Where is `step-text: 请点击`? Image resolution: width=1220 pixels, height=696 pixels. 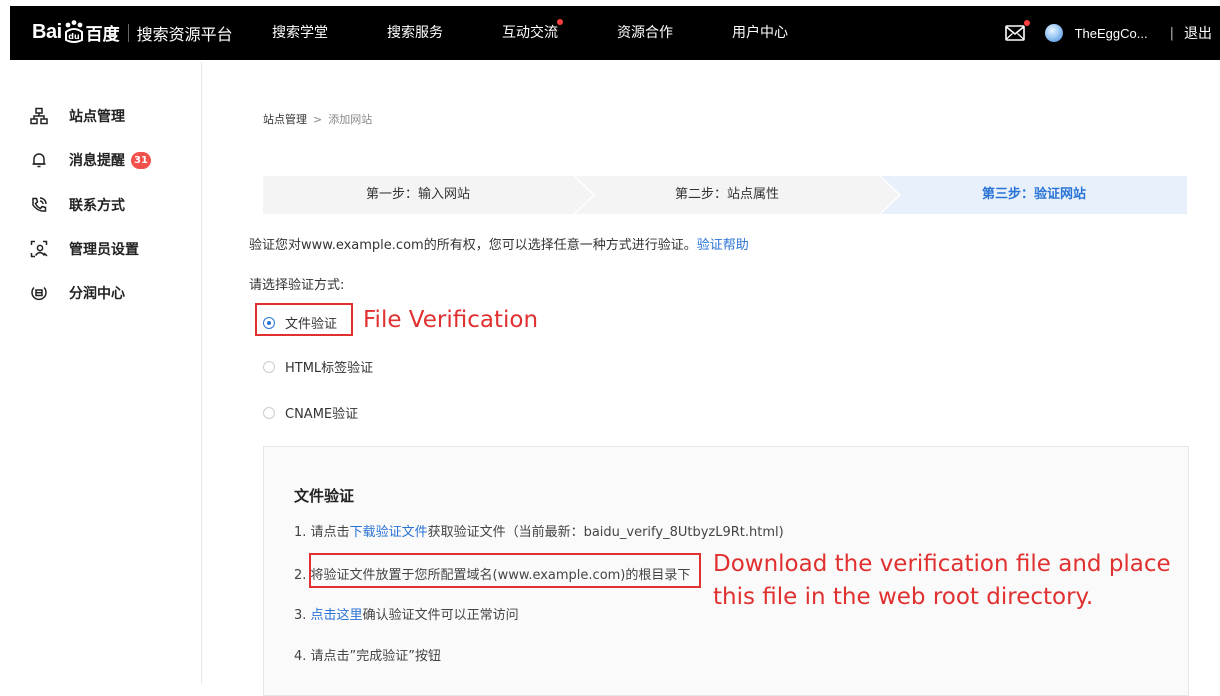
step-text: 请点击 is located at coordinates (330, 532).